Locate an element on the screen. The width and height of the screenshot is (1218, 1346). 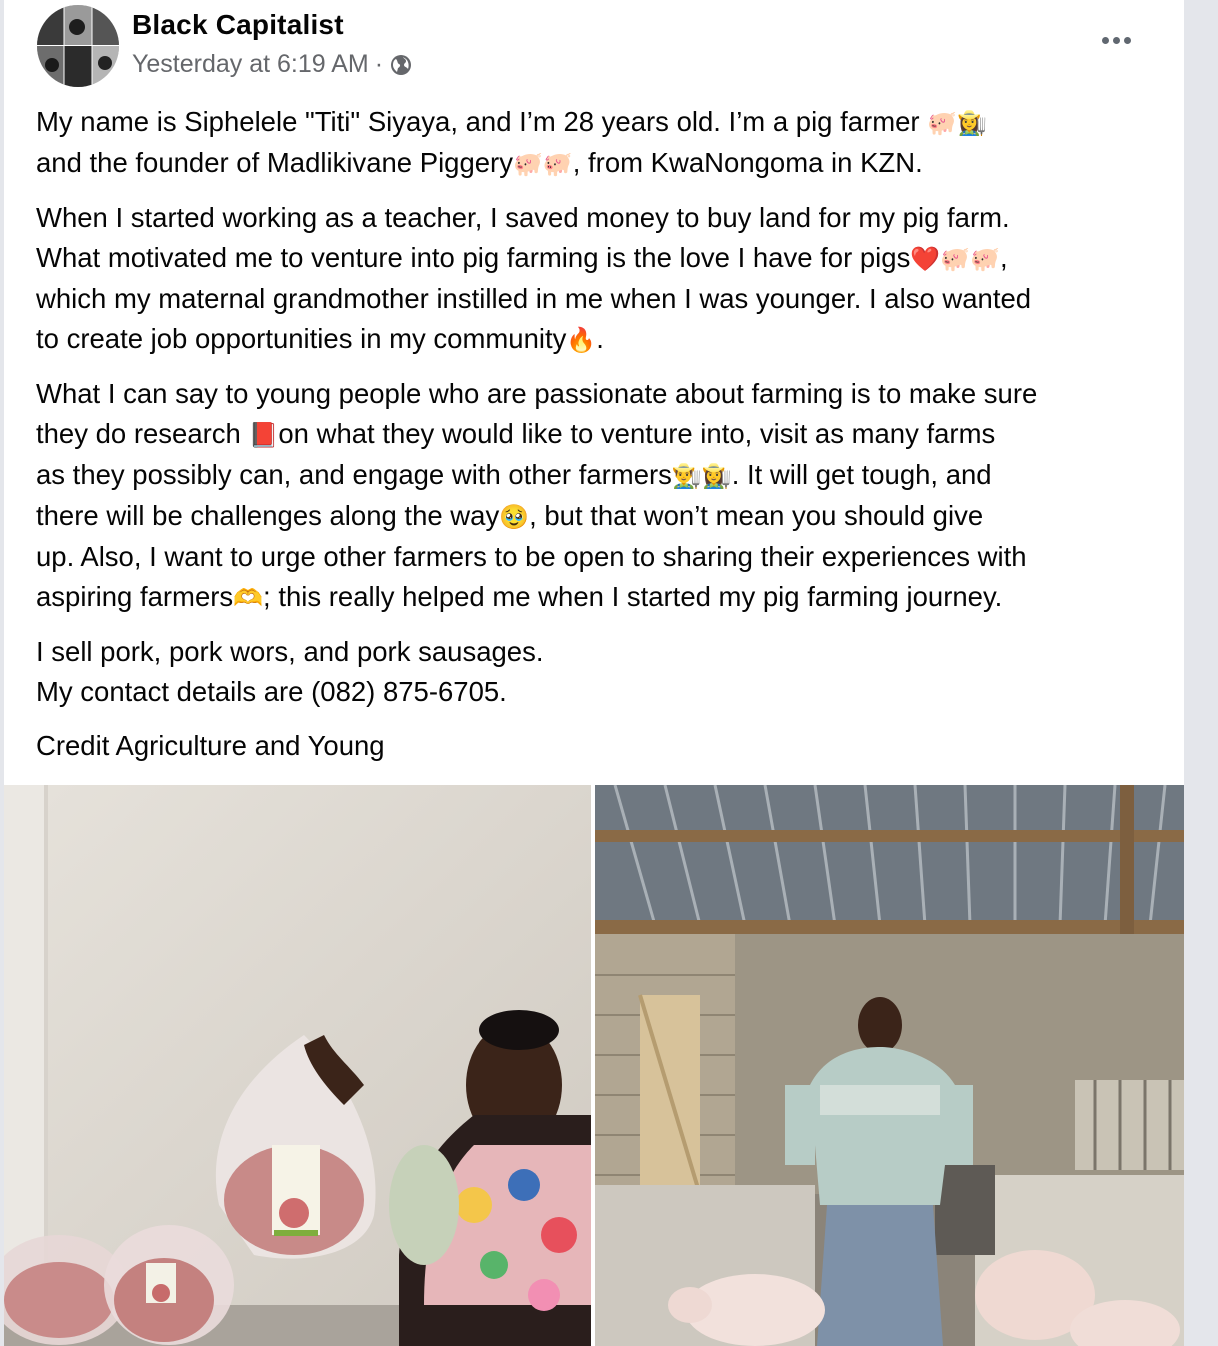
post-text-segment: , from KwaNongoma in KZN. is located at coordinates (747, 162).